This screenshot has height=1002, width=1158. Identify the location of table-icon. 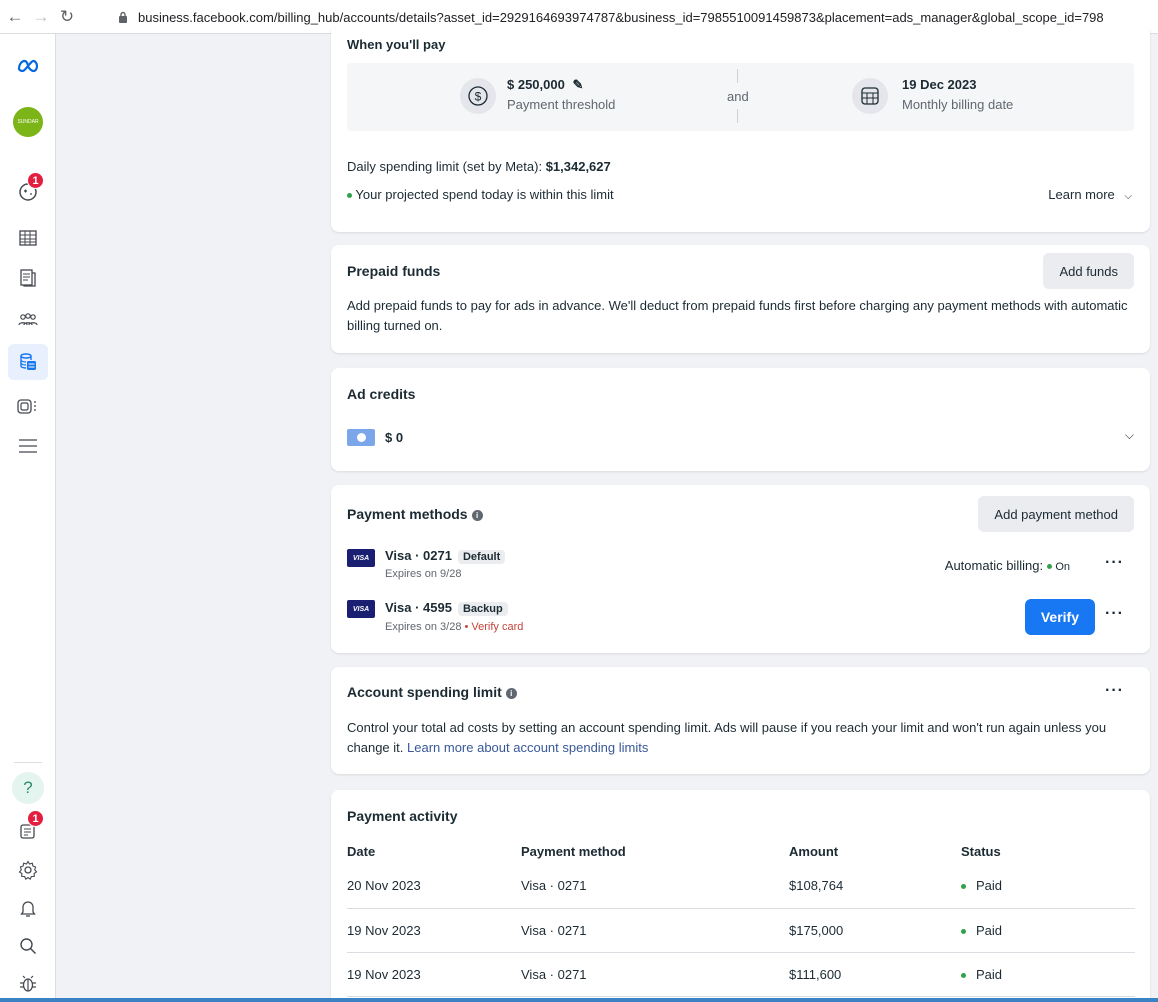
(28, 238).